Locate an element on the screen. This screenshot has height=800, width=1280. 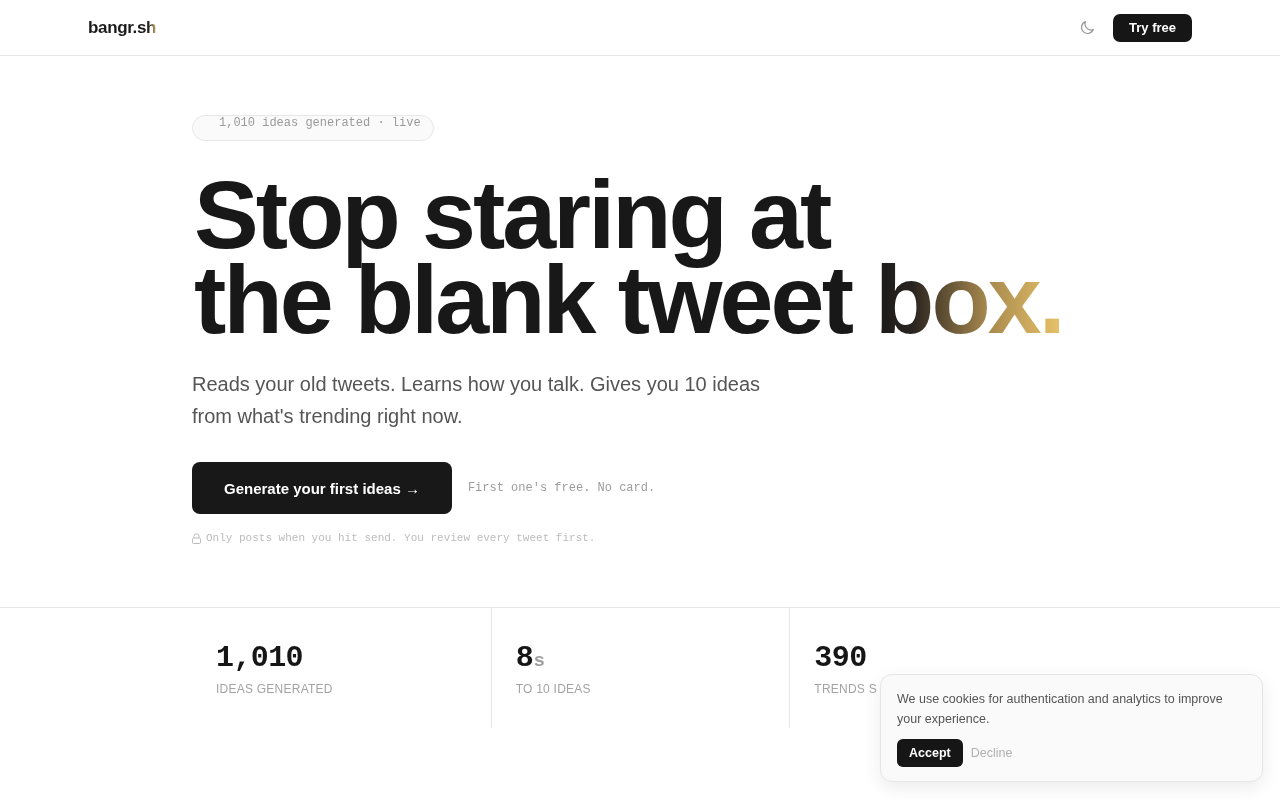
accept-button: Accept is located at coordinates (930, 753).